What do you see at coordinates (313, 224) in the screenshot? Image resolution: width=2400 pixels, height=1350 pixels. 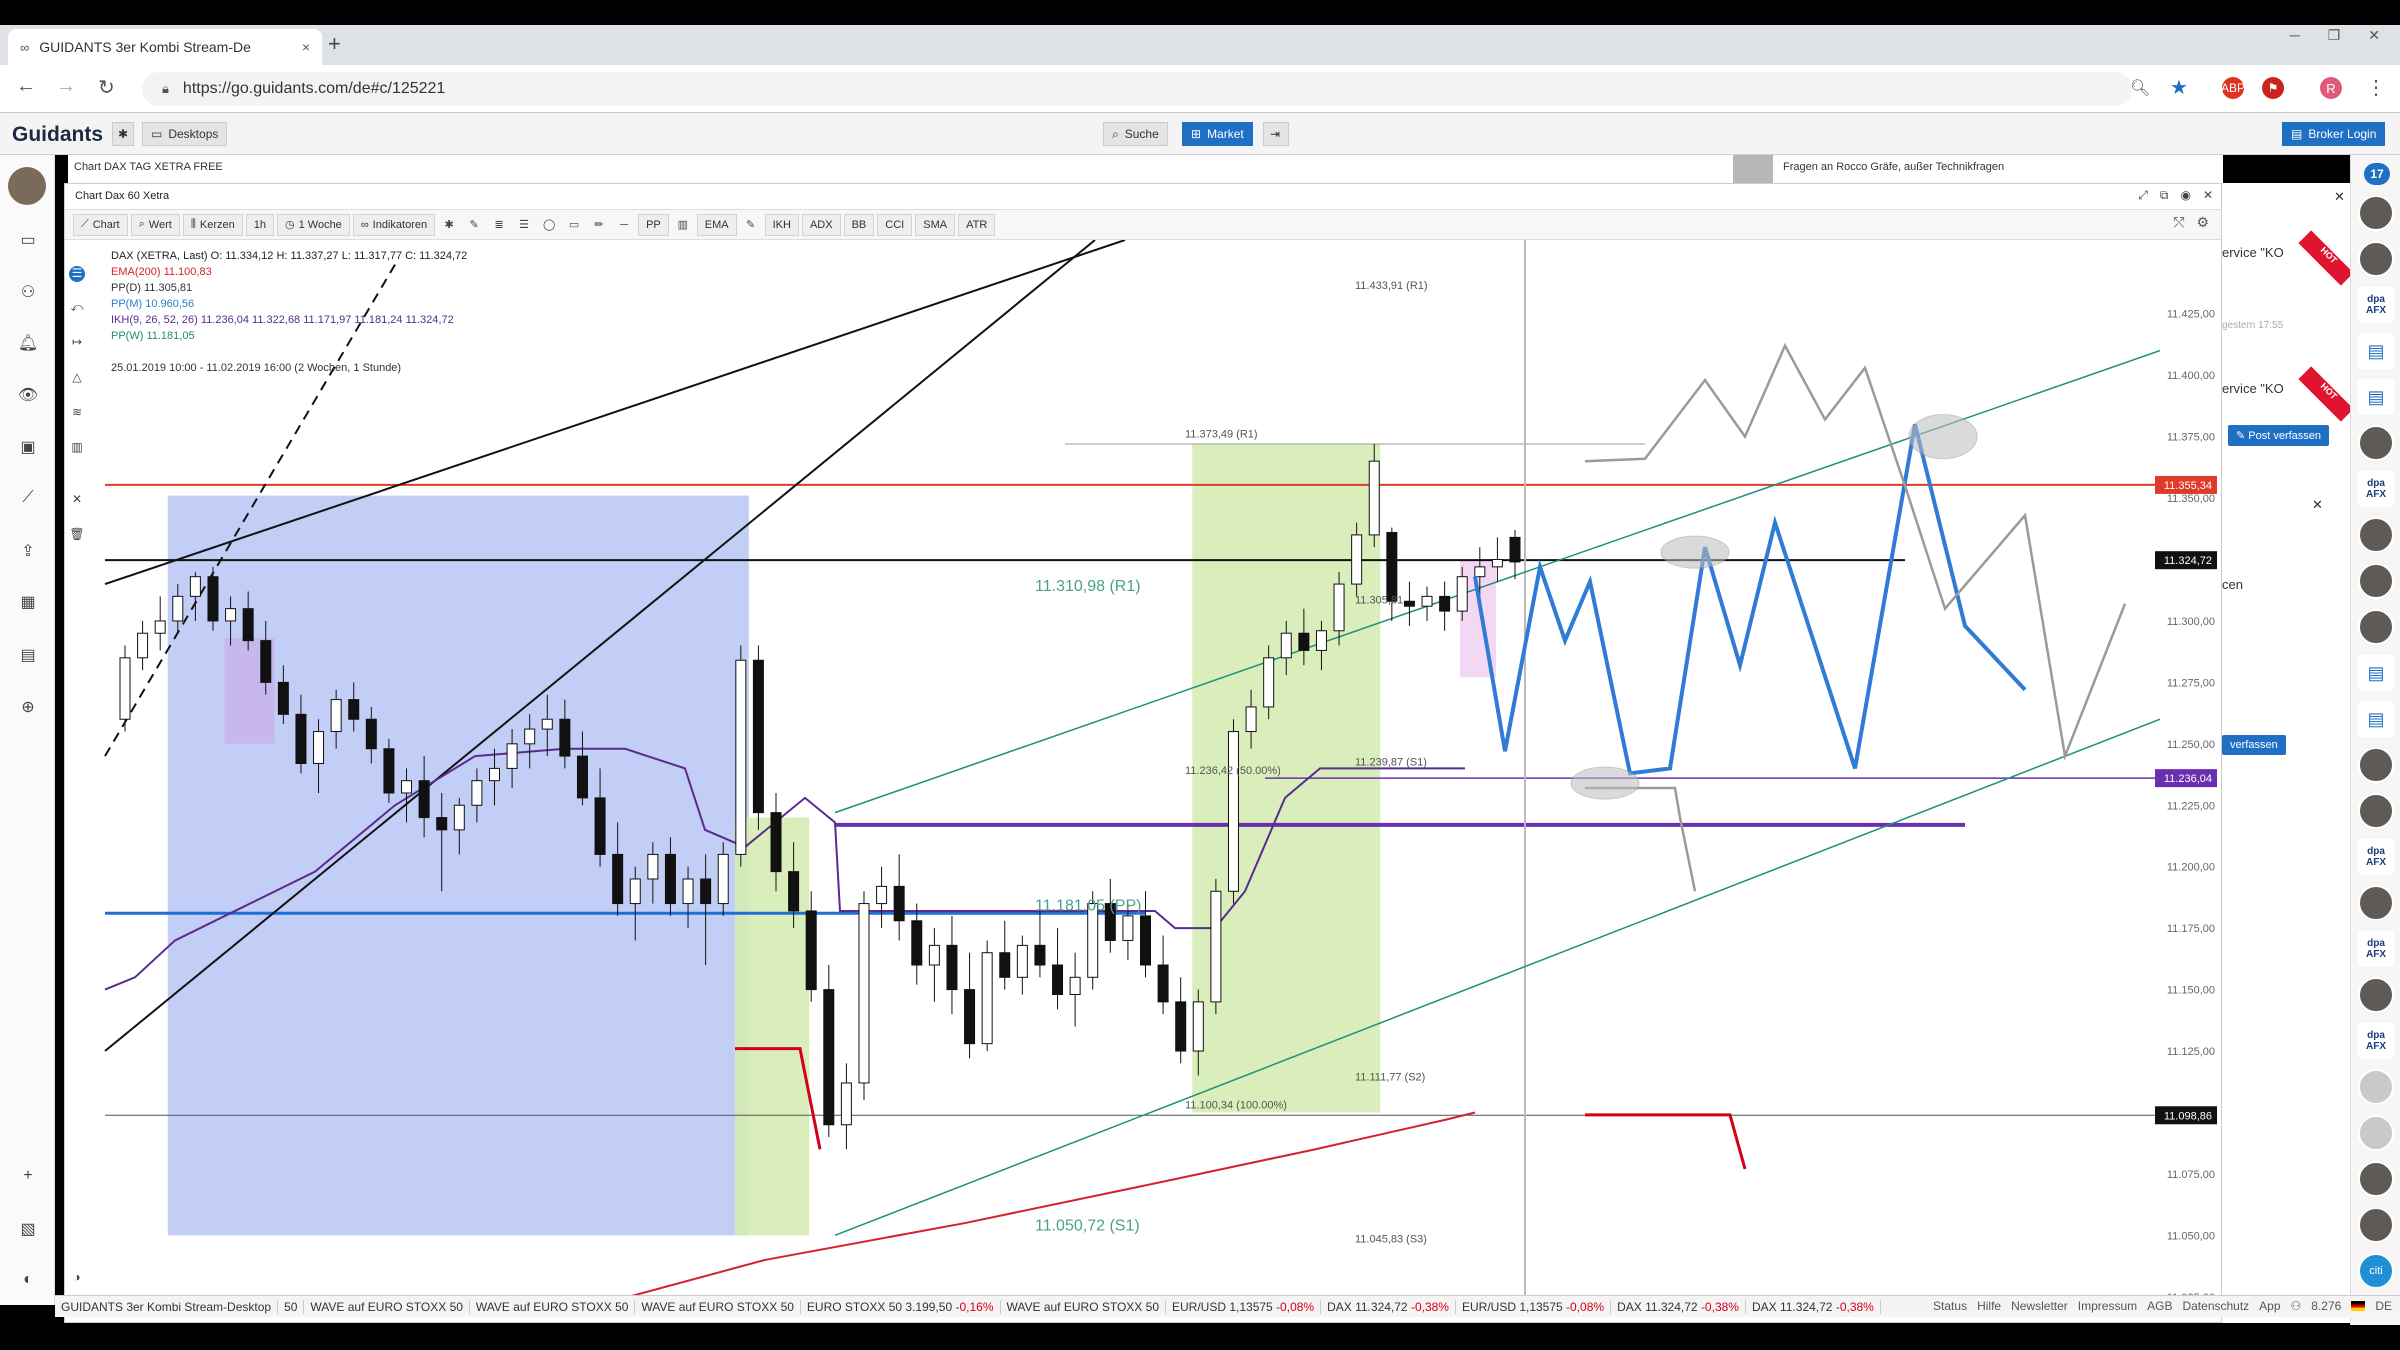 I see `range-button: ◷ 1 Woche` at bounding box center [313, 224].